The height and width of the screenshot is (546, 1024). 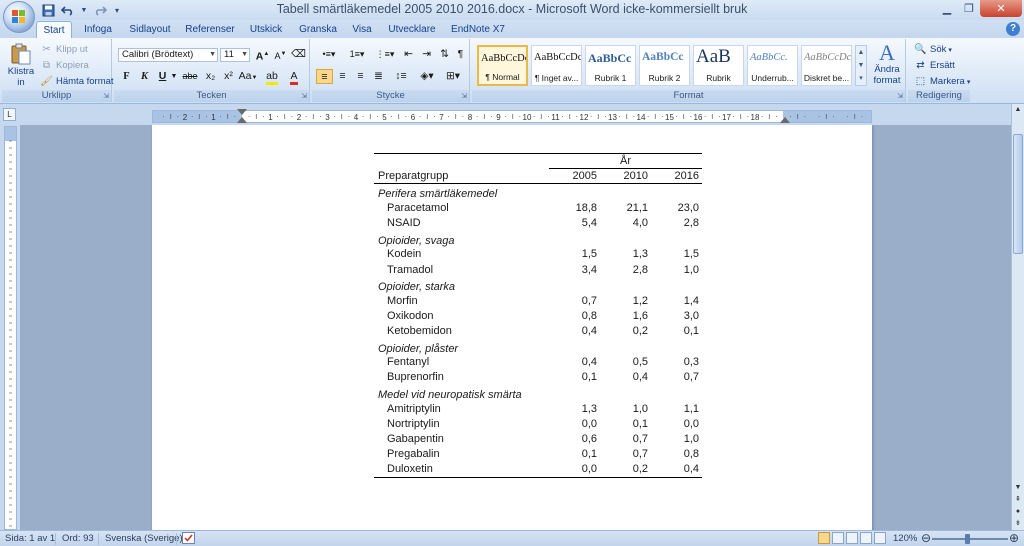 What do you see at coordinates (19, 17) in the screenshot?
I see `office-button` at bounding box center [19, 17].